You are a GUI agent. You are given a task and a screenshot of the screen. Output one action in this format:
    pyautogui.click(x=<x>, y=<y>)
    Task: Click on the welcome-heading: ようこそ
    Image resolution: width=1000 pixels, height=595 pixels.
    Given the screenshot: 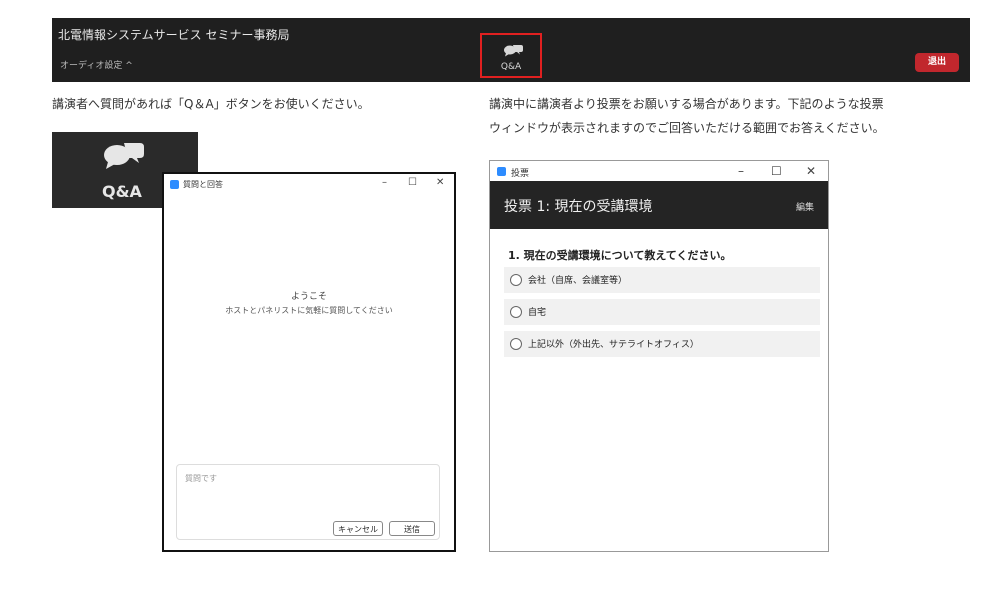 What is the action you would take?
    pyautogui.click(x=308, y=297)
    